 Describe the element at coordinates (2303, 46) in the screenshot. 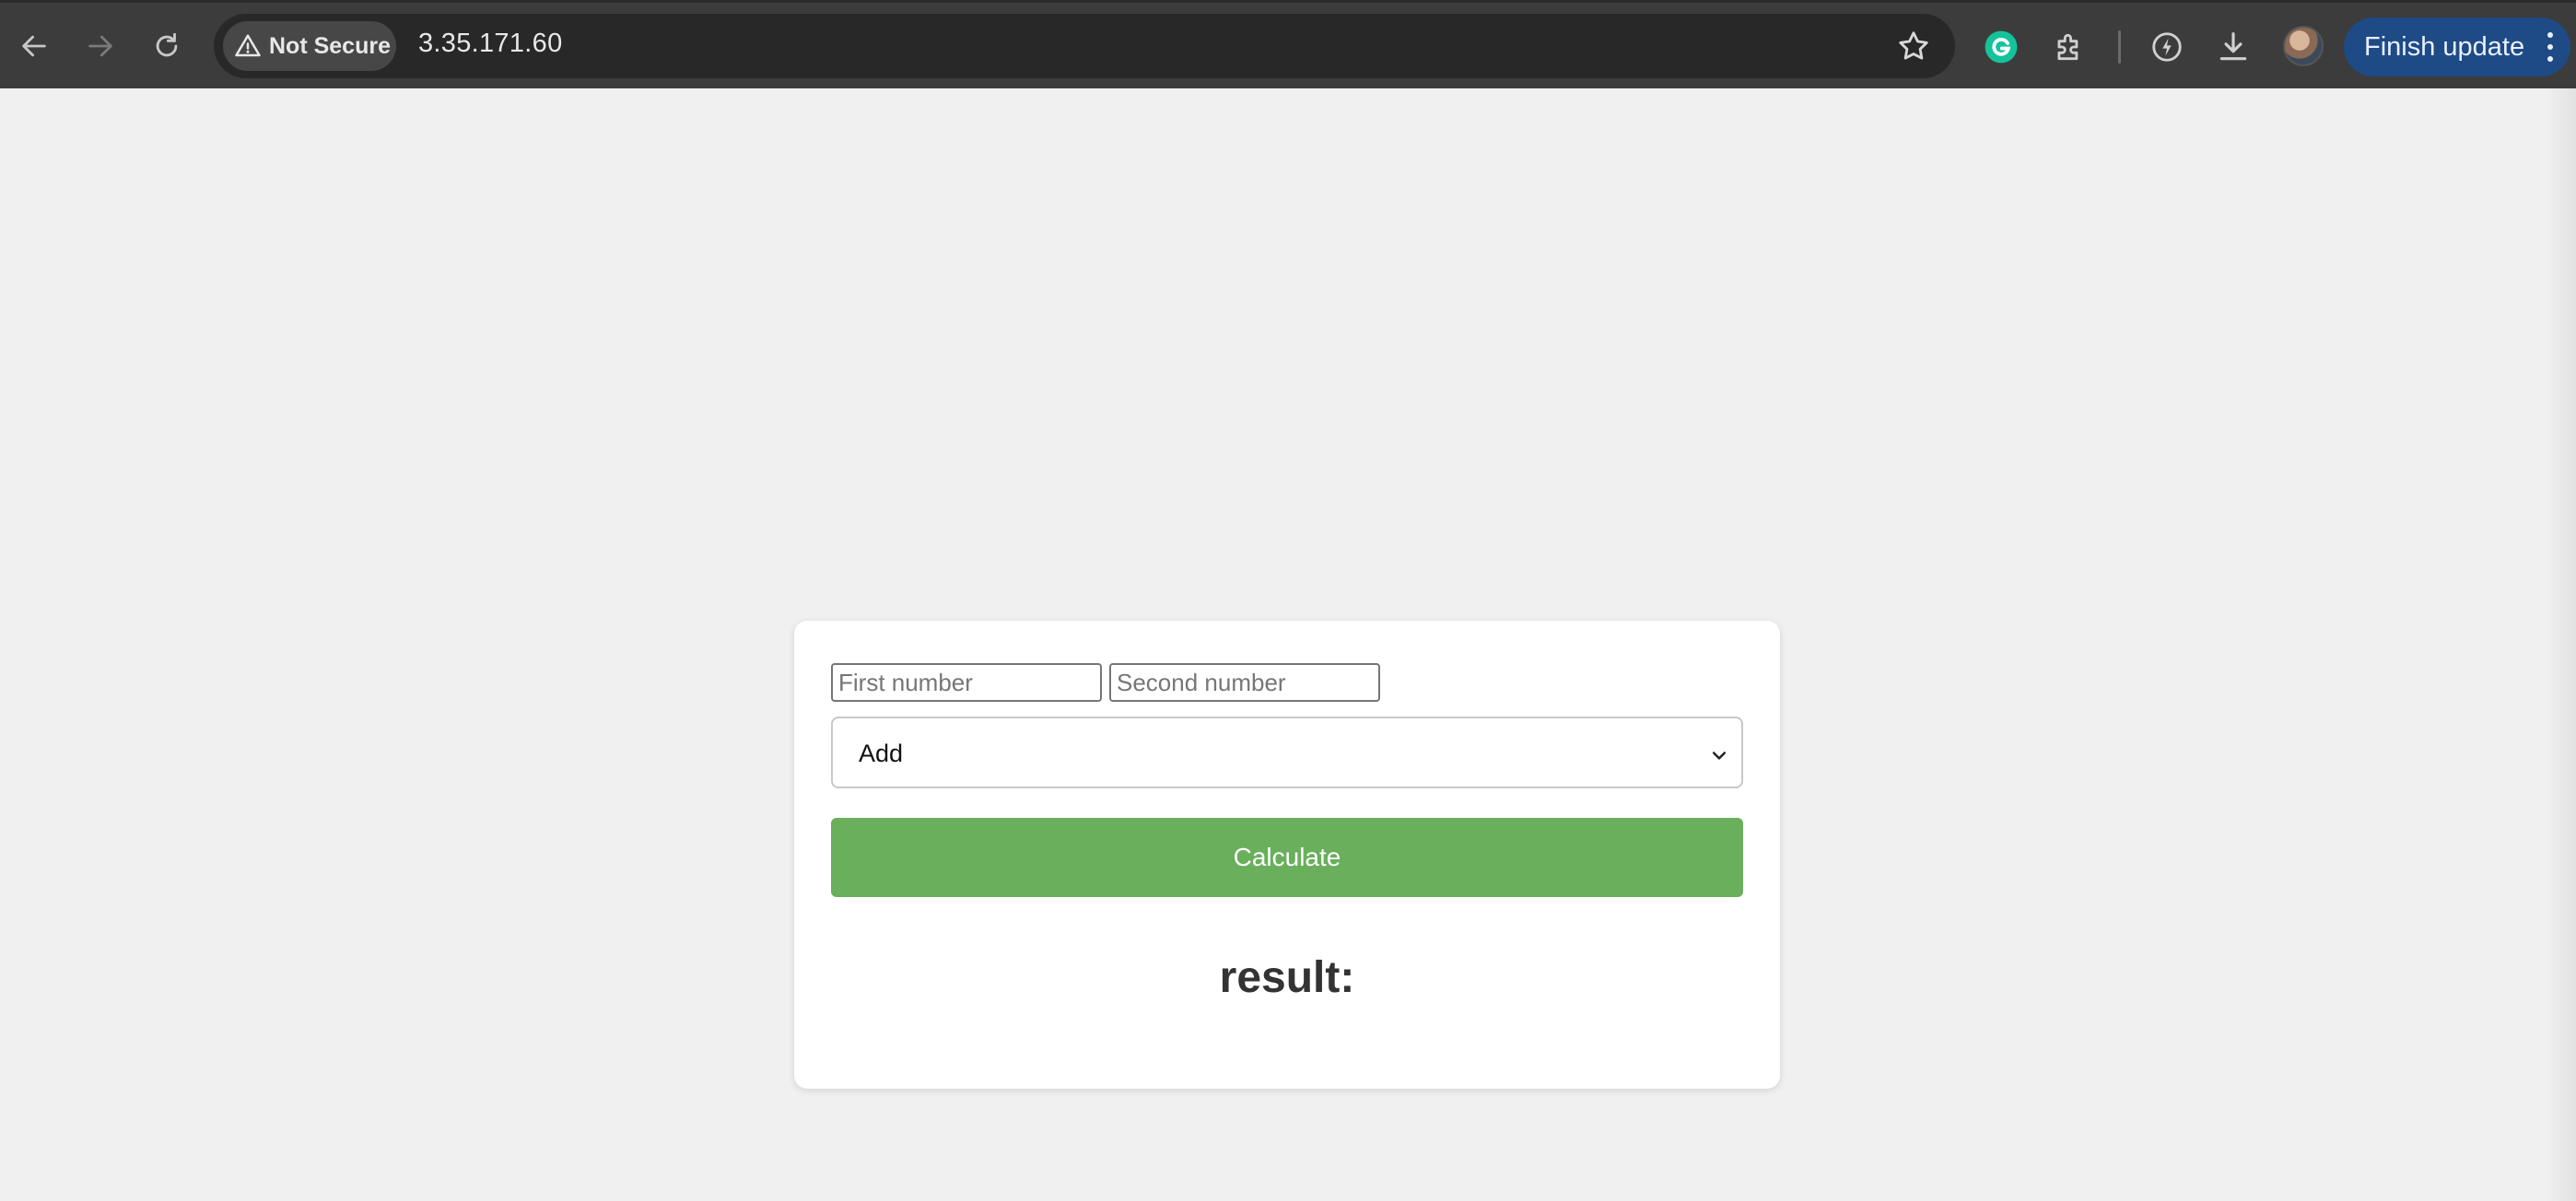

I see `profile-avatar` at that location.